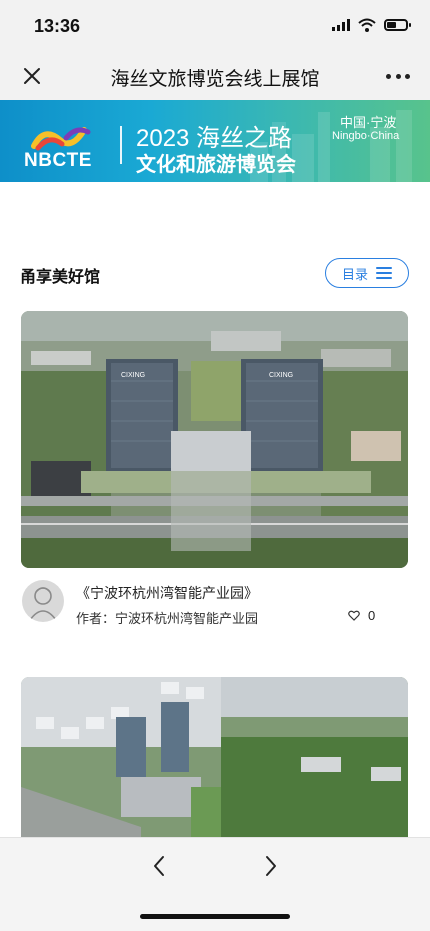 This screenshot has width=430, height=931. What do you see at coordinates (121, 145) in the screenshot?
I see `banner-divider` at bounding box center [121, 145].